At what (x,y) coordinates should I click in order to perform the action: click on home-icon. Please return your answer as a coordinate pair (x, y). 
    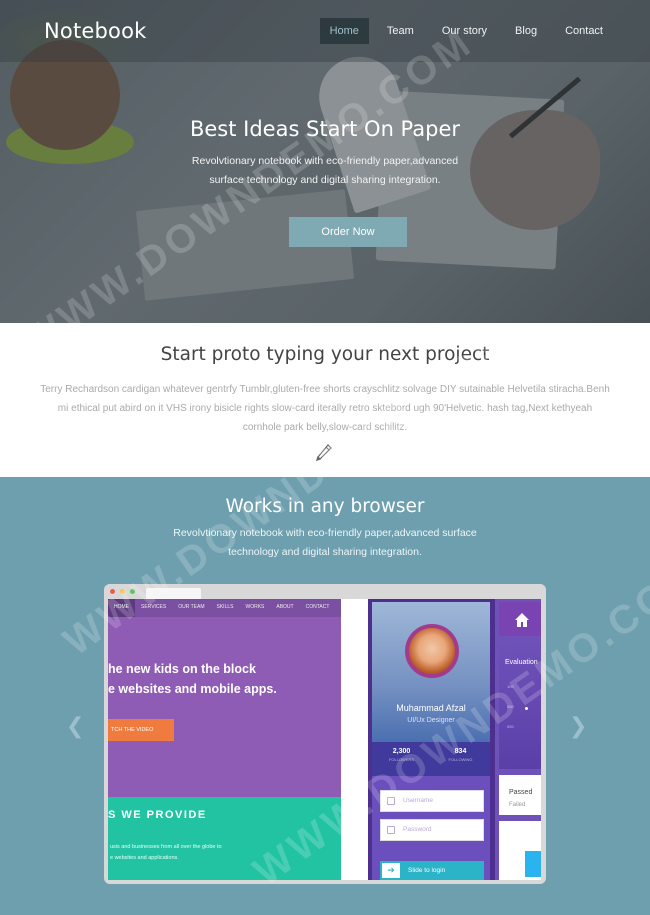
    Looking at the image, I should click on (522, 620).